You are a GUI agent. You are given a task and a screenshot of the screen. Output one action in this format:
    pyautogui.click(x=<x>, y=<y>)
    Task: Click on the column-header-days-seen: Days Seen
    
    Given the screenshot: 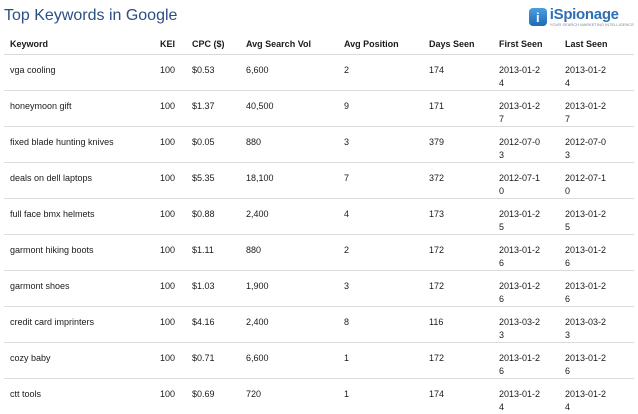 What is the action you would take?
    pyautogui.click(x=458, y=44)
    